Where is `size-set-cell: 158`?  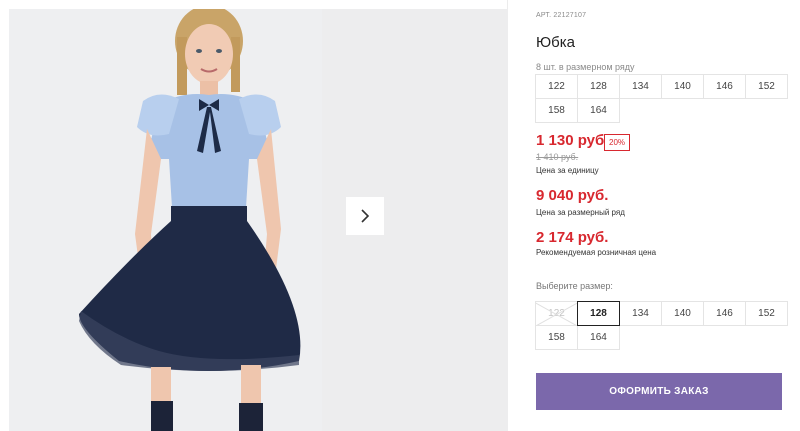
size-set-cell: 158 is located at coordinates (556, 110).